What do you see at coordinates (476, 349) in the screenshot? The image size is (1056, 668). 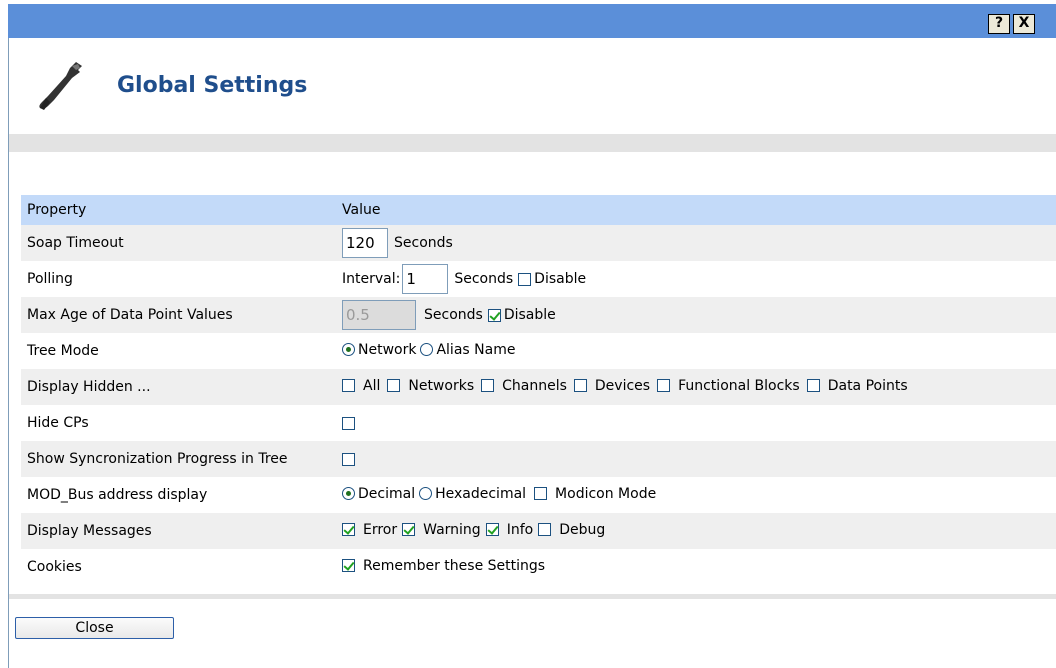 I see `tree-mode-alias-label: Alias Name` at bounding box center [476, 349].